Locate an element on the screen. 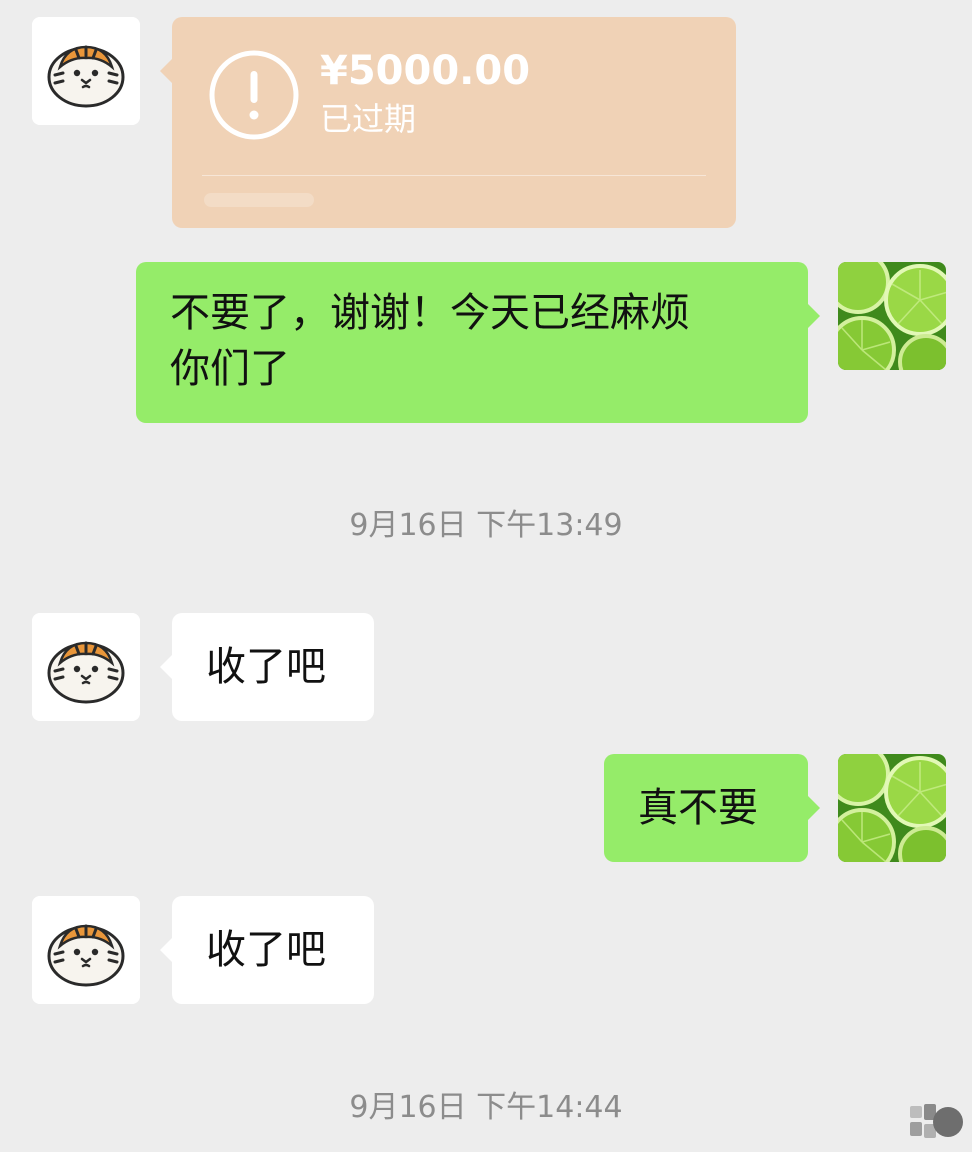  chat-timestamp: 9月16日 下午13:49 is located at coordinates (486, 525).